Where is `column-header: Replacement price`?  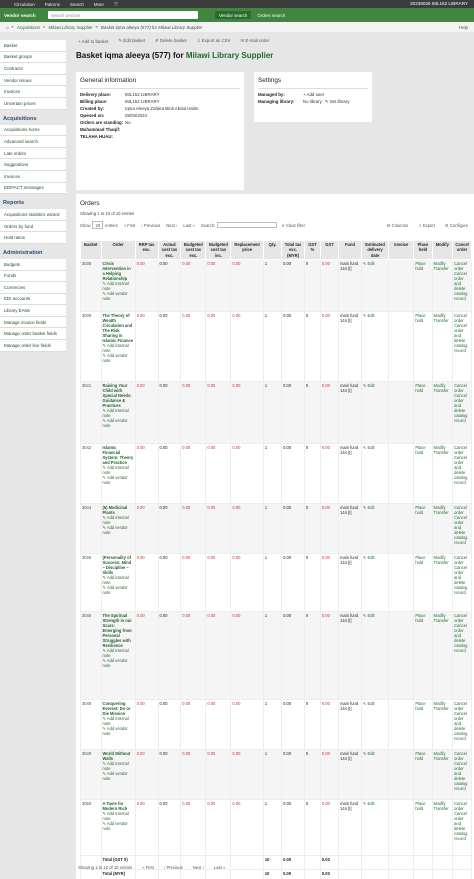 column-header: Replacement price is located at coordinates (247, 250).